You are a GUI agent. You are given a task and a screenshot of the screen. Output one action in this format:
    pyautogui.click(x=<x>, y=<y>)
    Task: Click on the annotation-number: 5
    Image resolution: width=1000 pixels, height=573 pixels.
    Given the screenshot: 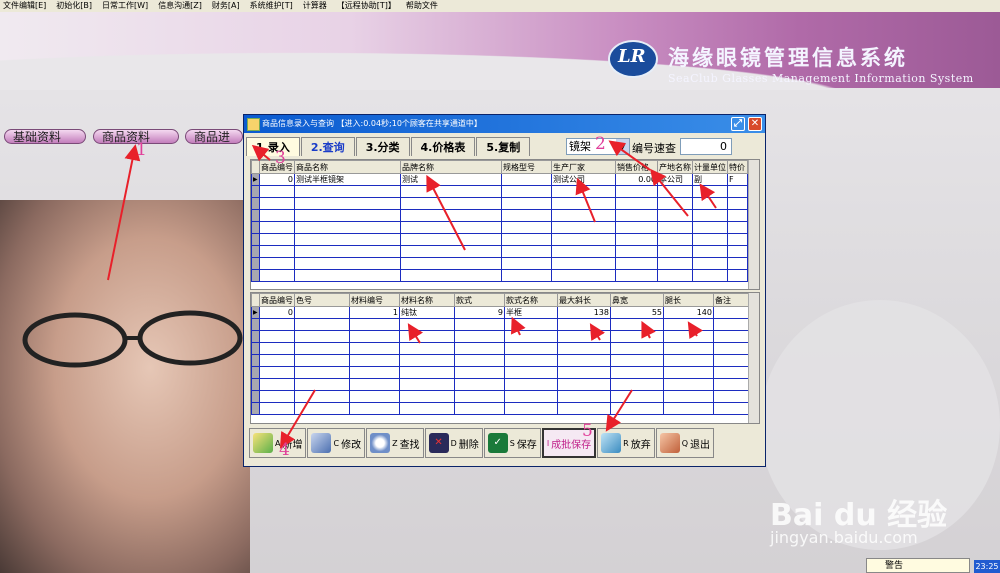 What is the action you would take?
    pyautogui.click(x=587, y=431)
    